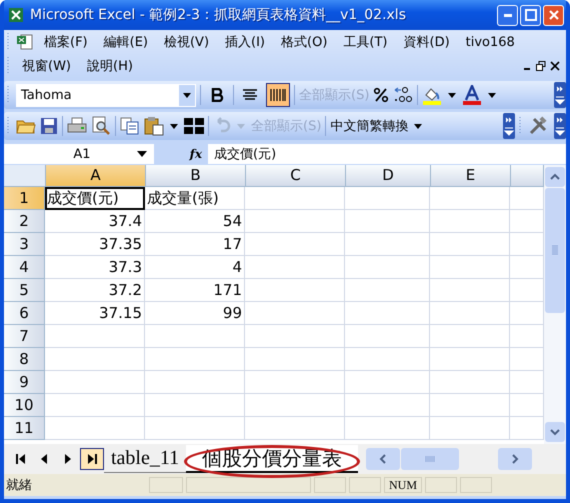  I want to click on percent-icon, so click(381, 95).